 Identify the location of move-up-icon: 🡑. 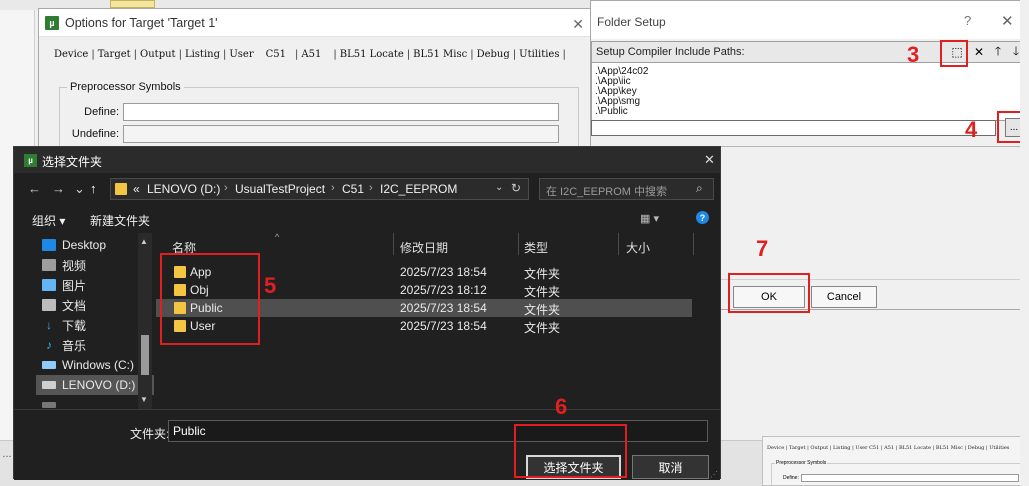
(998, 52).